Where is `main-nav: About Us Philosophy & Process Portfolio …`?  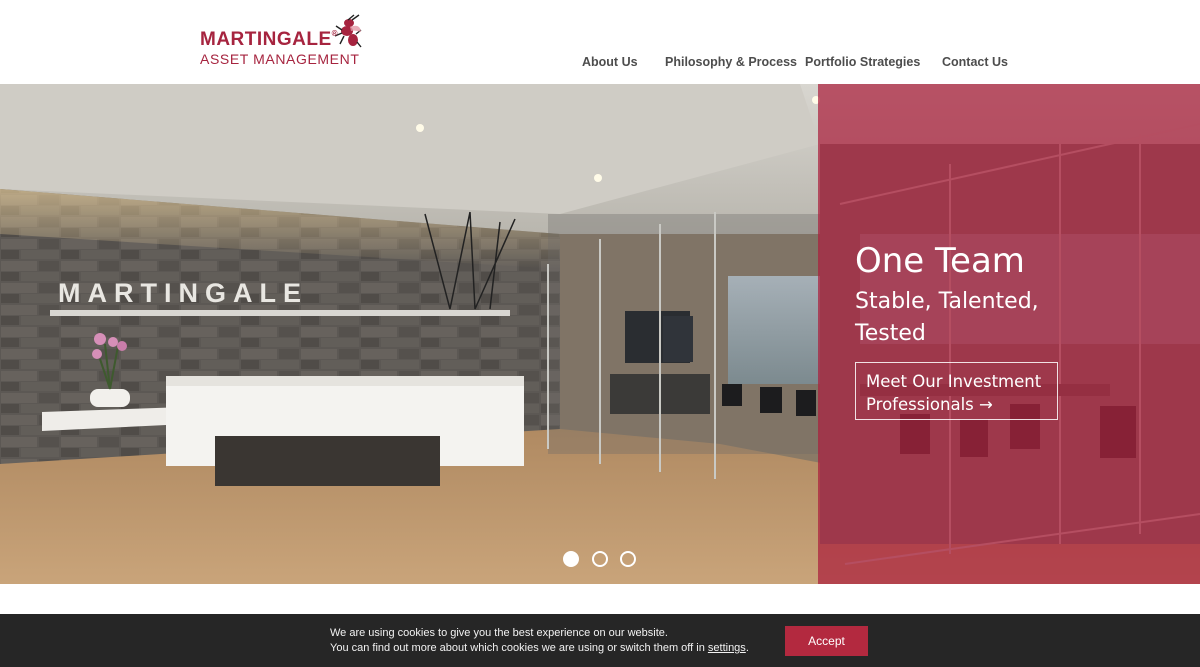
main-nav: About Us Philosophy & Process Portfolio … is located at coordinates (600, 64).